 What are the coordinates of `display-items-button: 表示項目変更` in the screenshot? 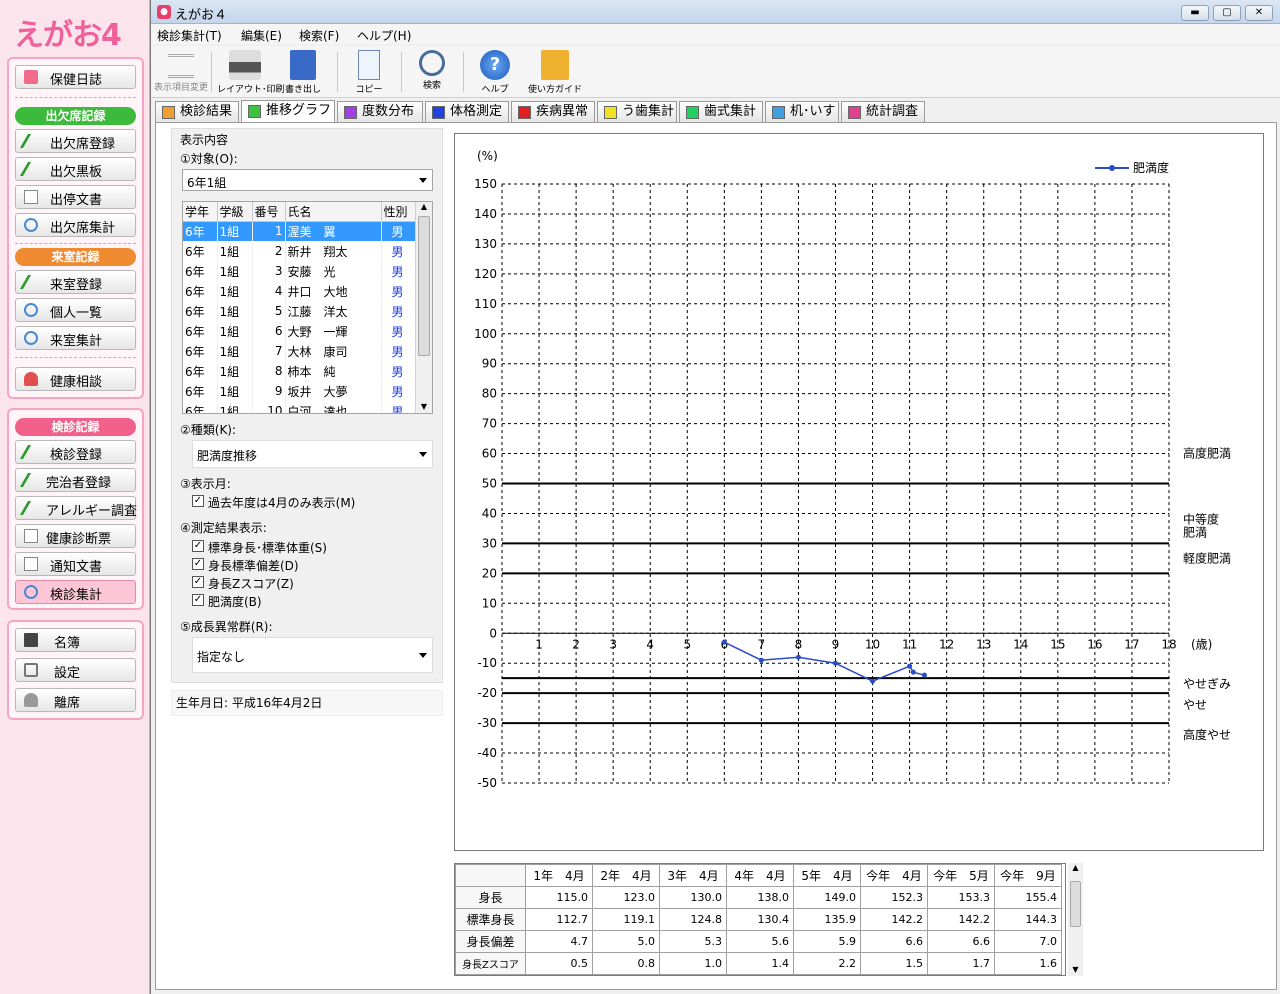 It's located at (181, 73).